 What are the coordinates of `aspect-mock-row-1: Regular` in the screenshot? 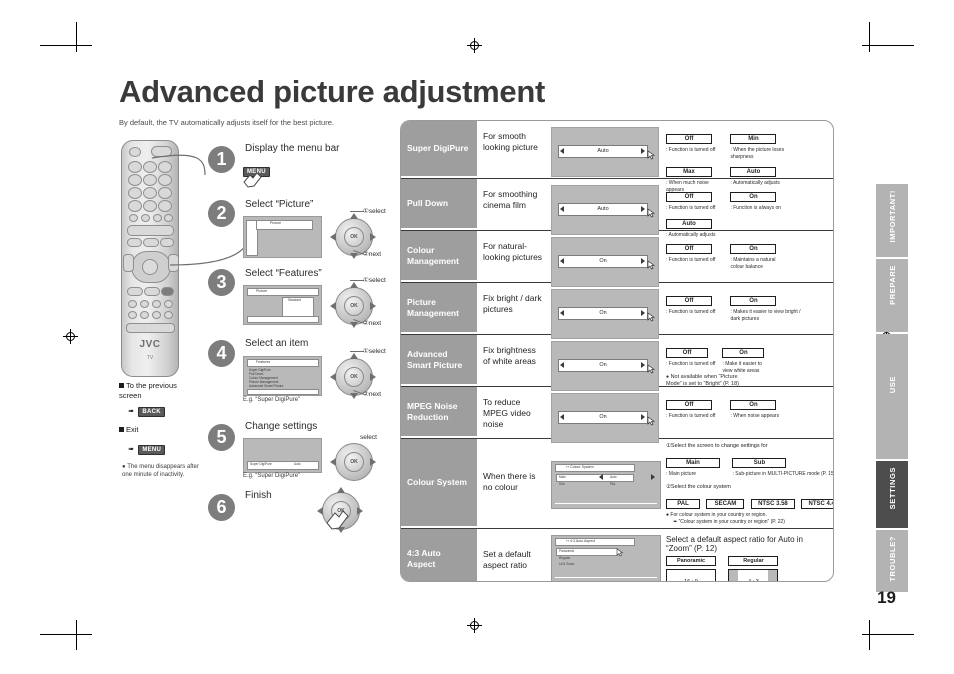 It's located at (565, 558).